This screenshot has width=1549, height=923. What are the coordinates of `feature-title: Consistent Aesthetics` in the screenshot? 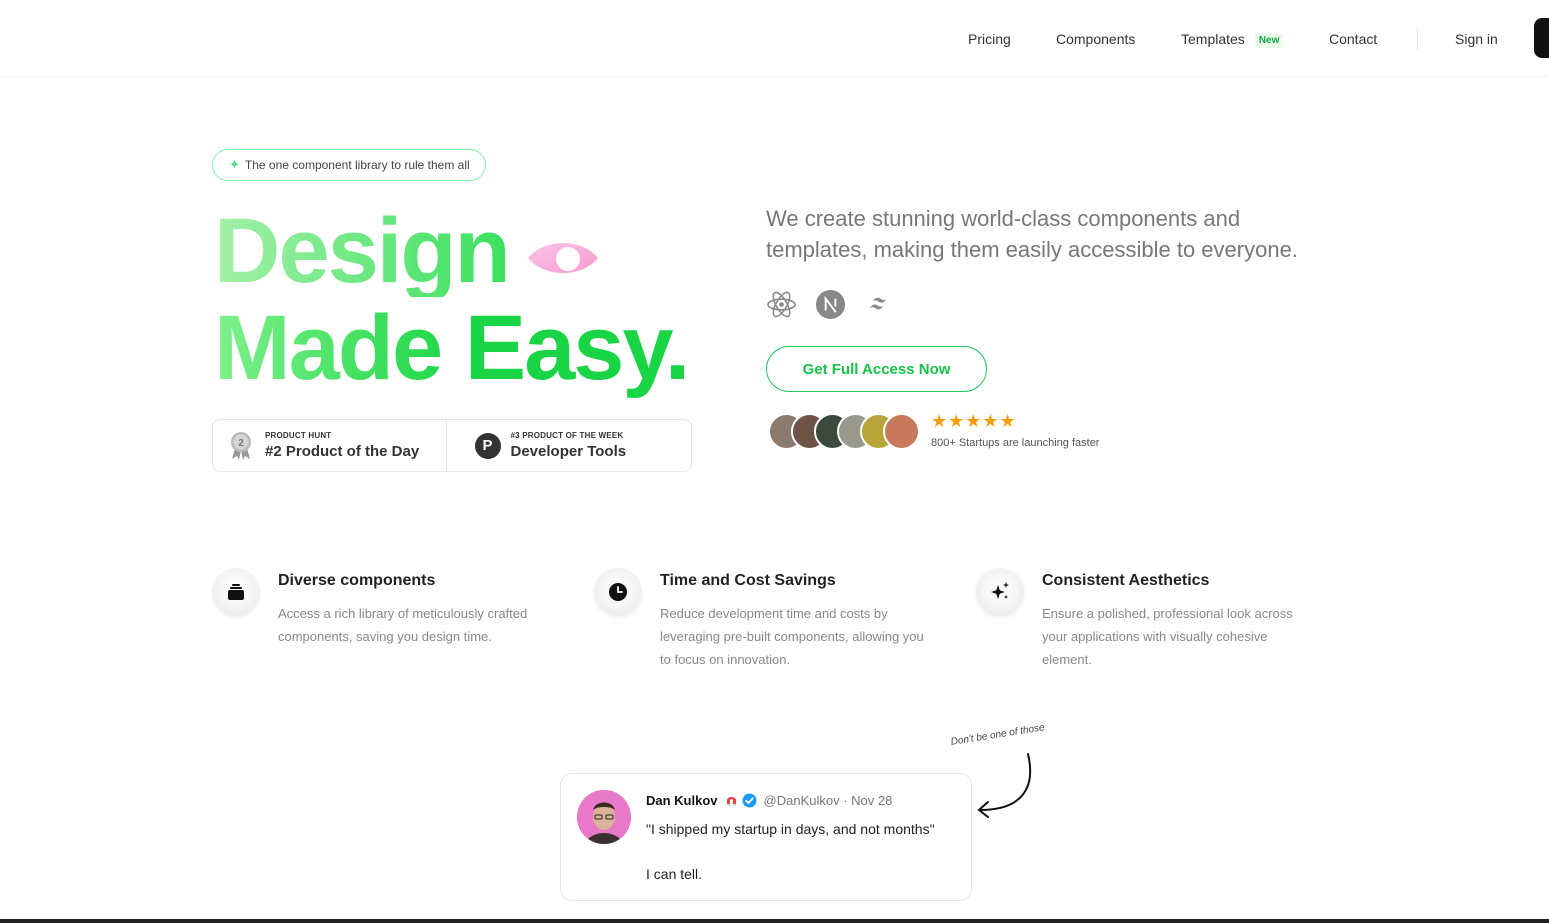 It's located at (1126, 580).